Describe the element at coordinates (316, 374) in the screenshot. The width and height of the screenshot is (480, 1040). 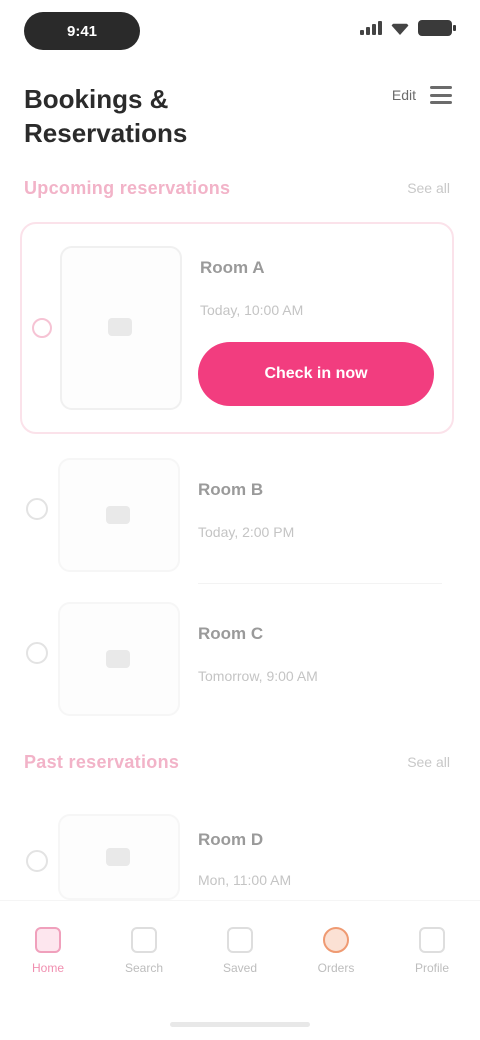
I see `check-in-button: Check in now` at that location.